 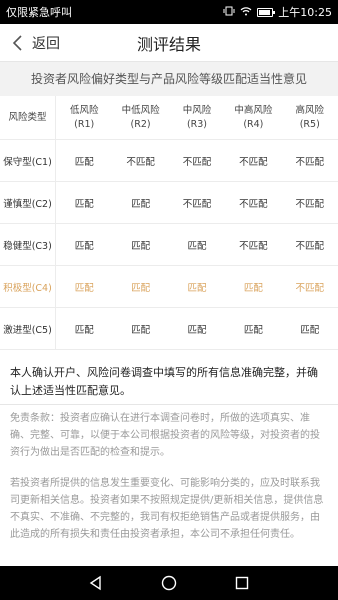 What do you see at coordinates (242, 583) in the screenshot?
I see `recents-square-icon` at bounding box center [242, 583].